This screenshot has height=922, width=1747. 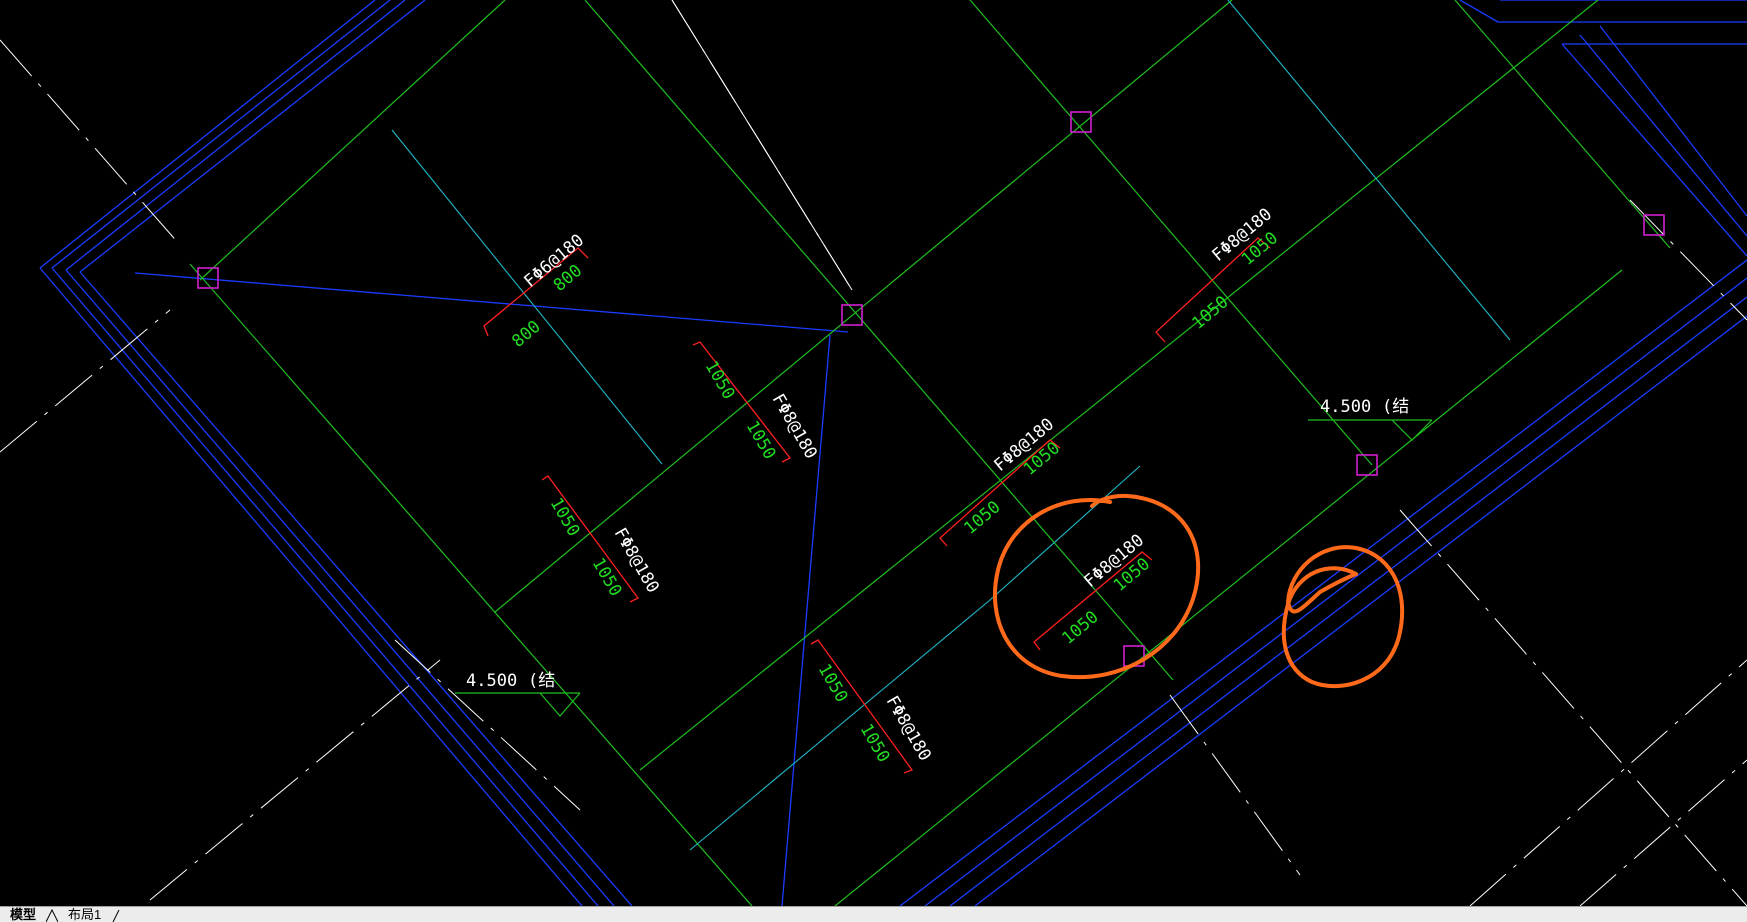 What do you see at coordinates (762, 145) in the screenshot?
I see `solid-white-line` at bounding box center [762, 145].